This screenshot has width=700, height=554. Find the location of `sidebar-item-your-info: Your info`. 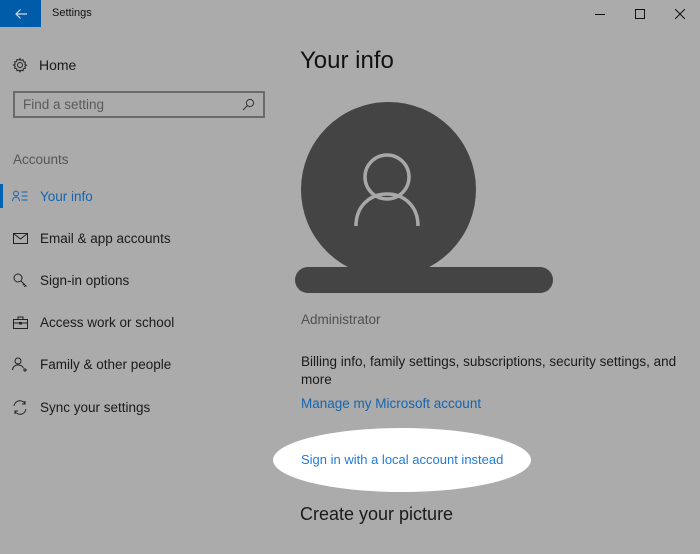

sidebar-item-your-info: Your info is located at coordinates (140, 196).